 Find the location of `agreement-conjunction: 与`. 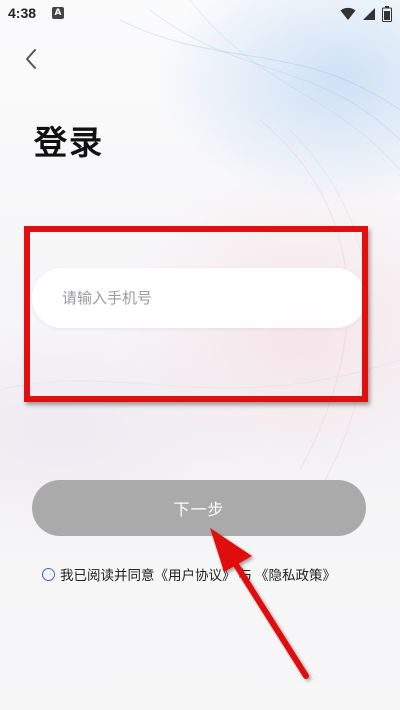

agreement-conjunction: 与 is located at coordinates (245, 576).